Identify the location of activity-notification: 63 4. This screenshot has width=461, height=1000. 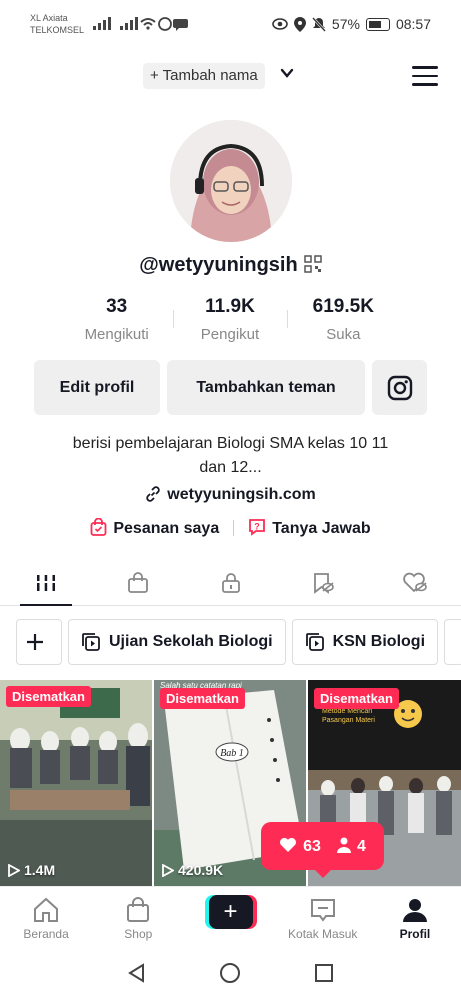
(322, 850).